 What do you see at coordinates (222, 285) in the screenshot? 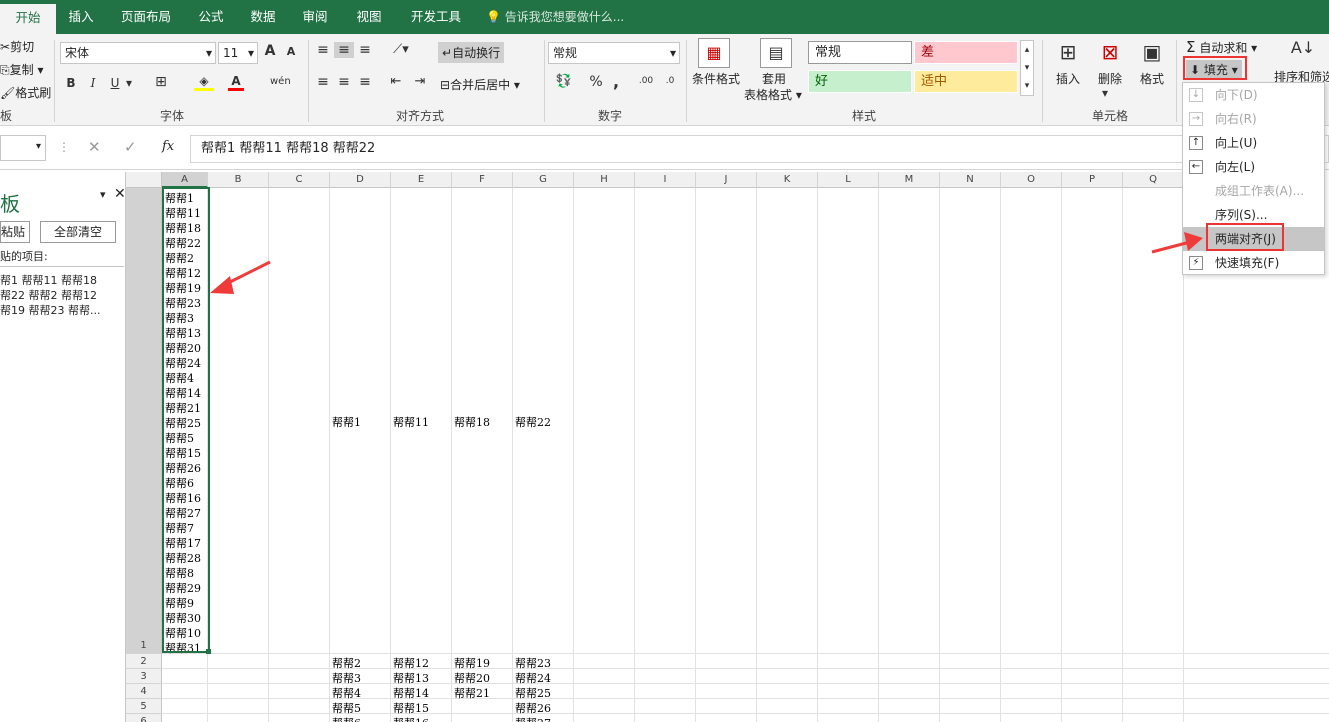
I see `arrow-head-left` at bounding box center [222, 285].